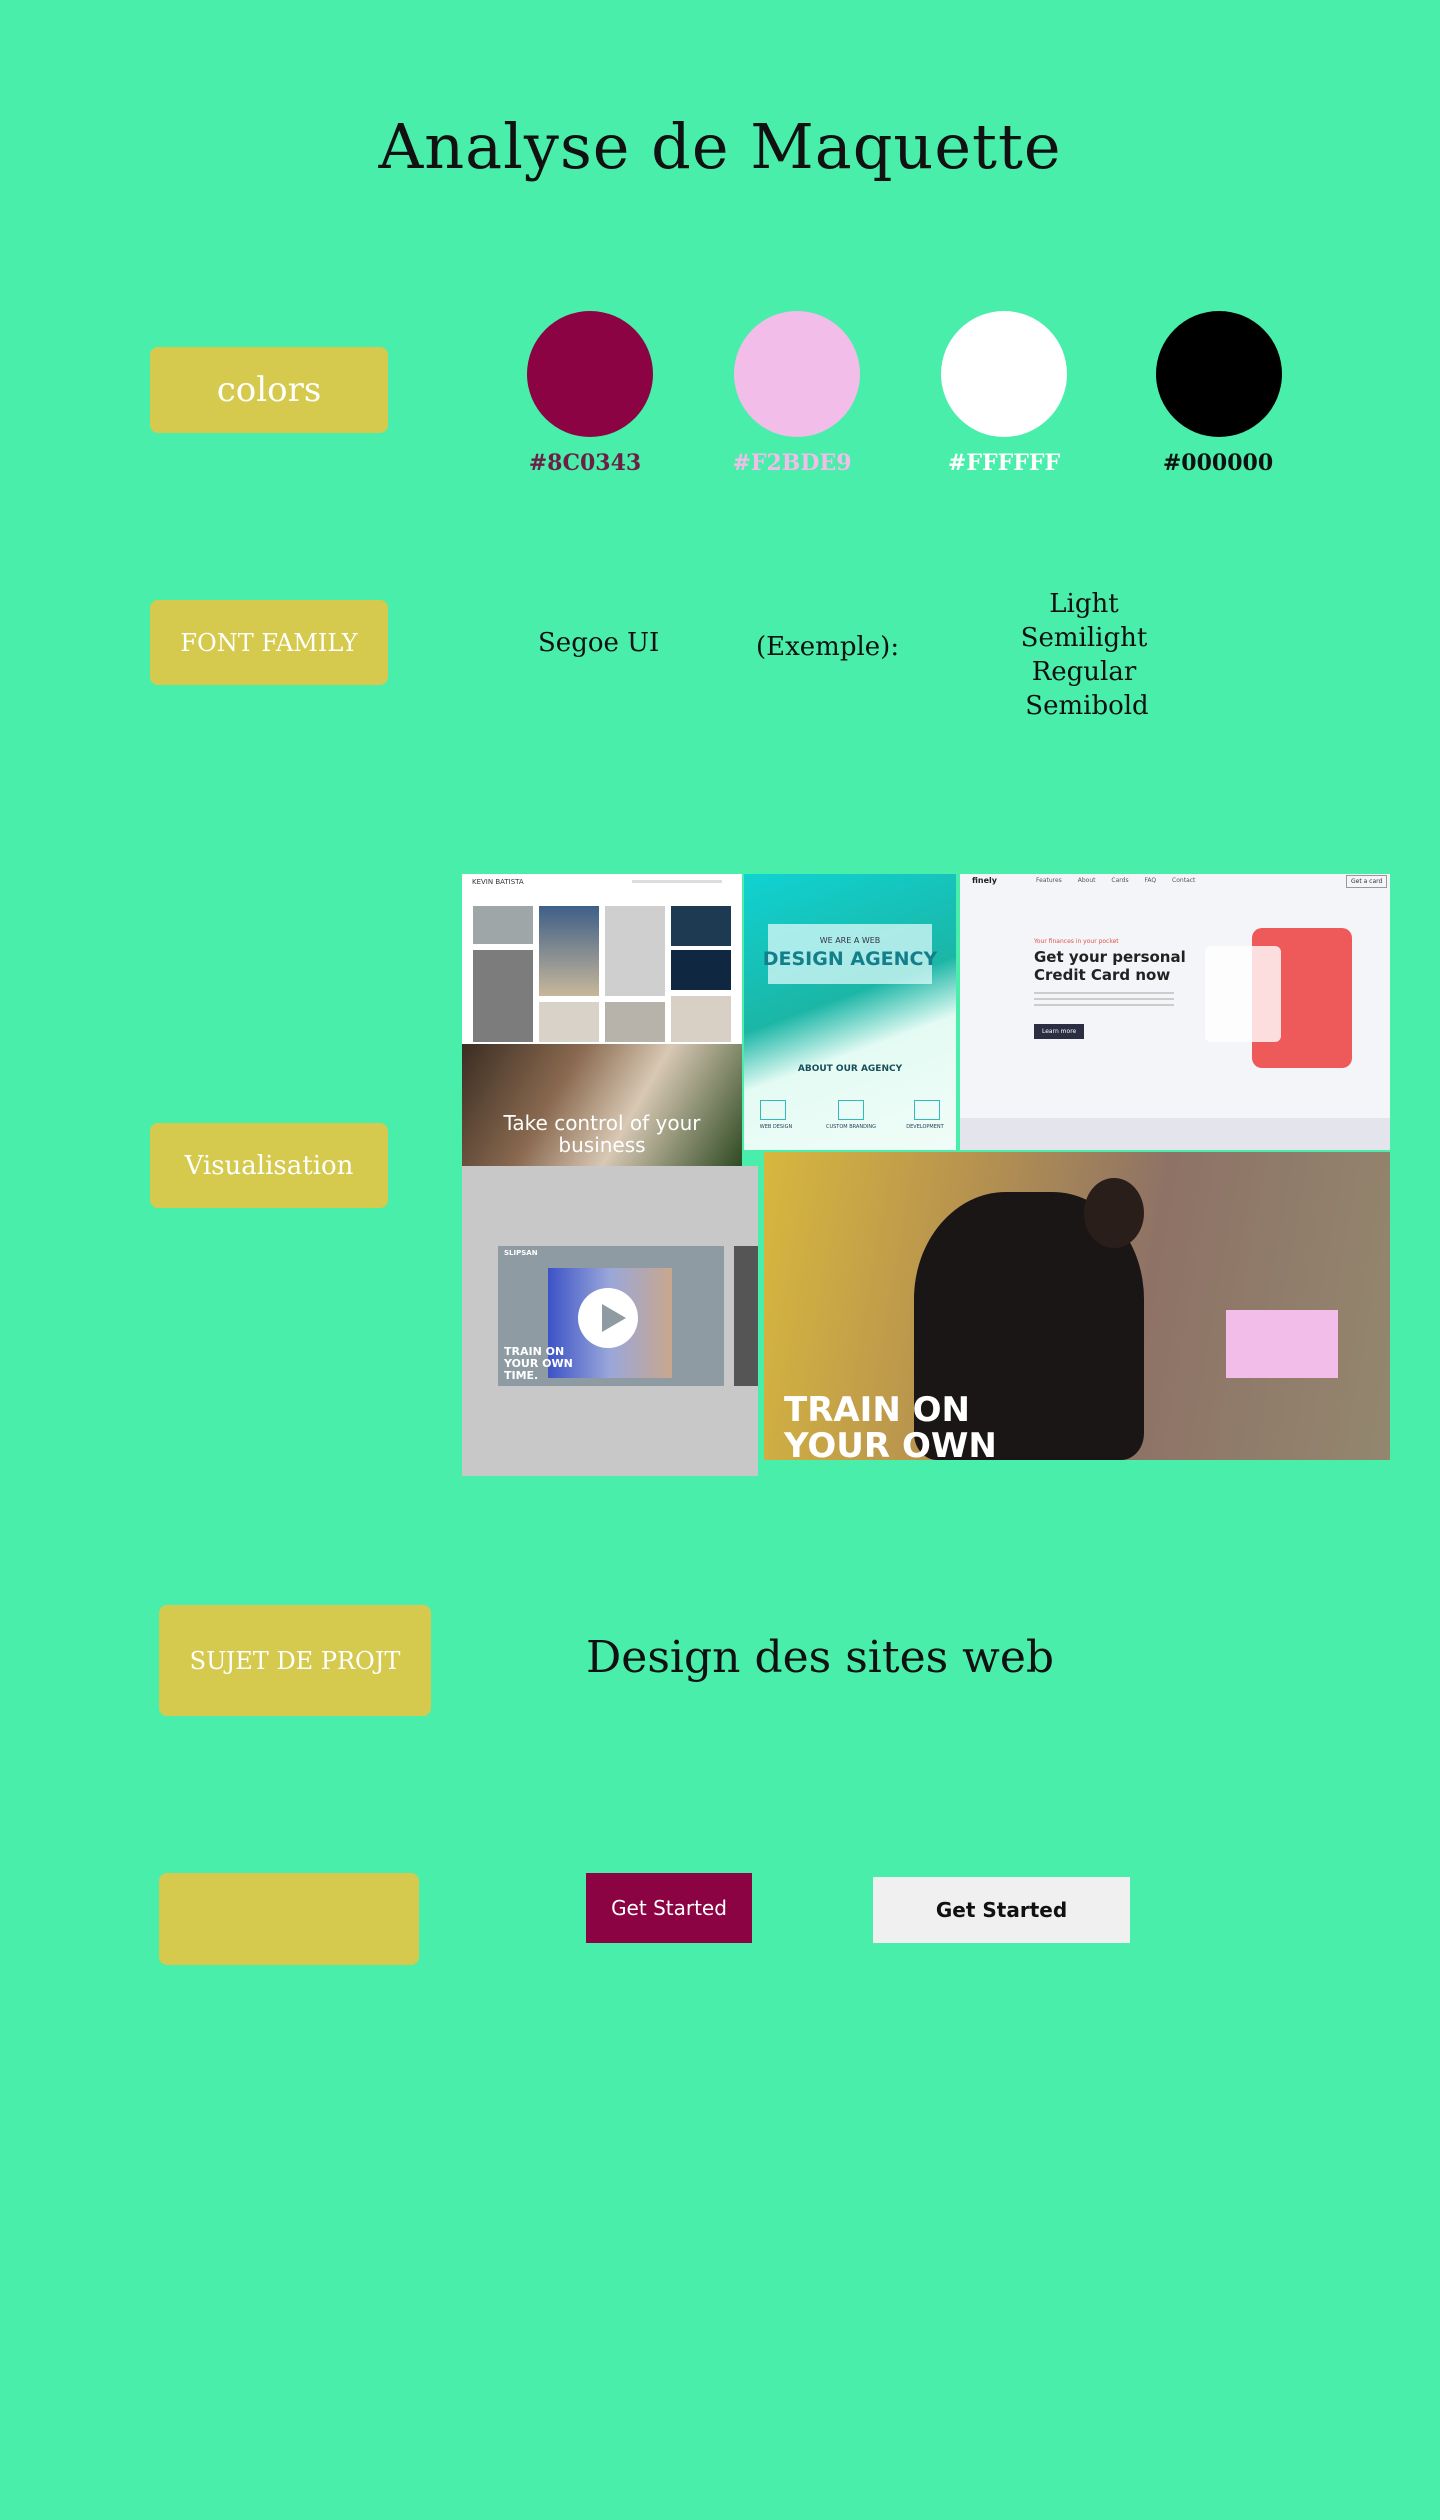 Image resolution: width=1440 pixels, height=2520 pixels. What do you see at coordinates (521, 1253) in the screenshot?
I see `fitness-brand: SLIPSAN` at bounding box center [521, 1253].